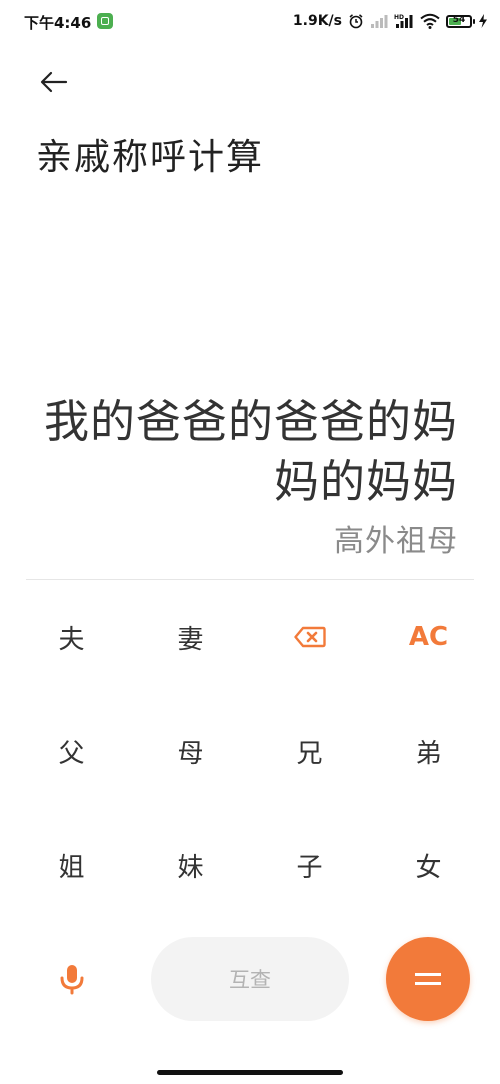 The image size is (500, 1084). Describe the element at coordinates (379, 21) in the screenshot. I see `signal-icon` at that location.